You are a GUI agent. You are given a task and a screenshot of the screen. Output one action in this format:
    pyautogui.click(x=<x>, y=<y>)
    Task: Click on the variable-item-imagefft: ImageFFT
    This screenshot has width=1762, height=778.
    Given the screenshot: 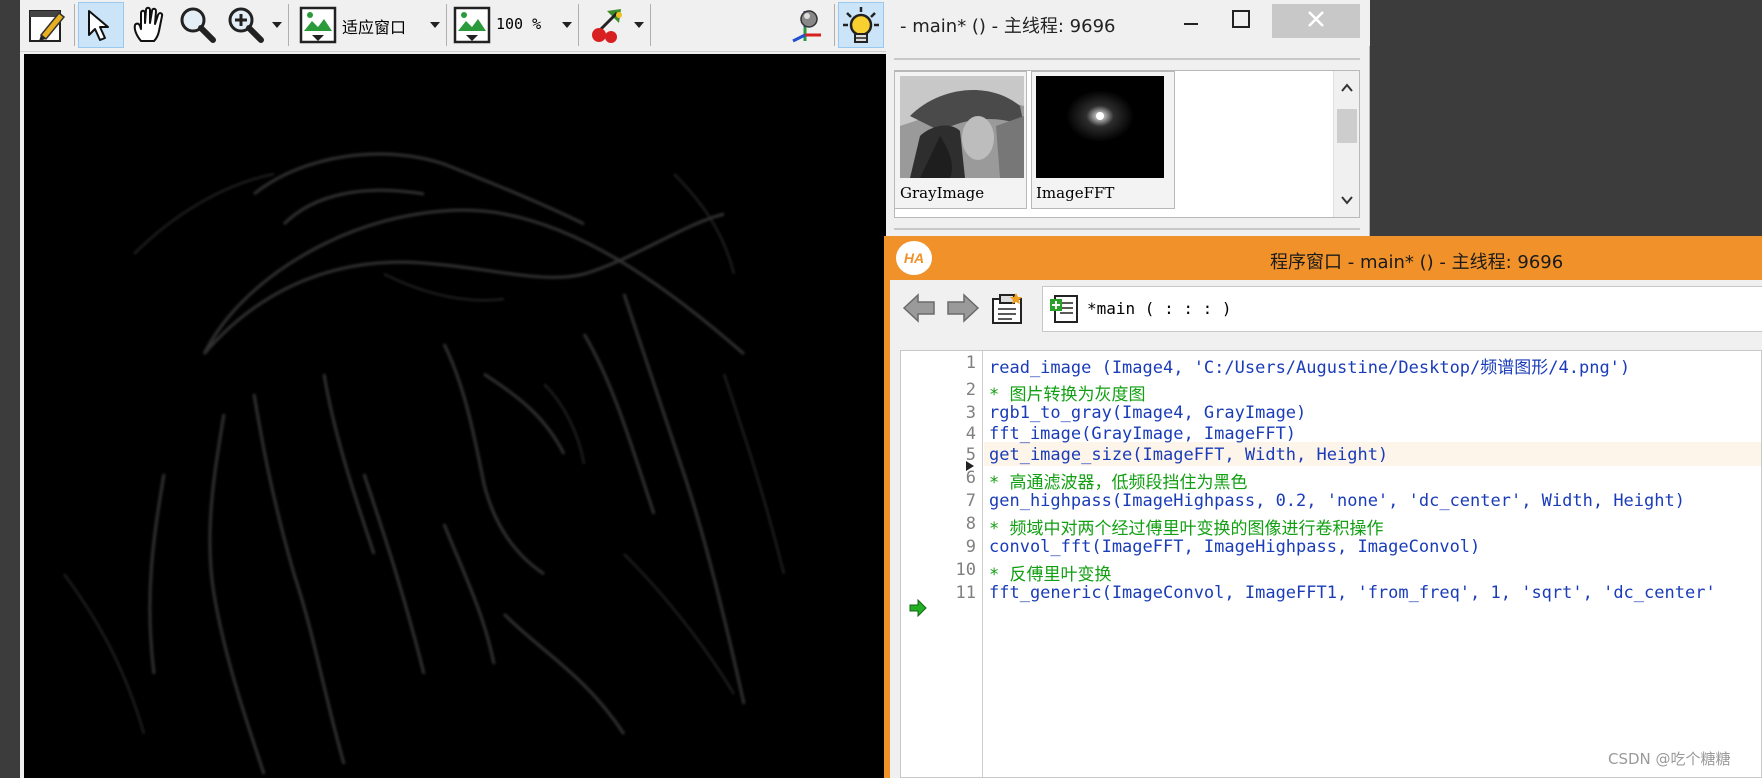 What is the action you would take?
    pyautogui.click(x=1103, y=140)
    